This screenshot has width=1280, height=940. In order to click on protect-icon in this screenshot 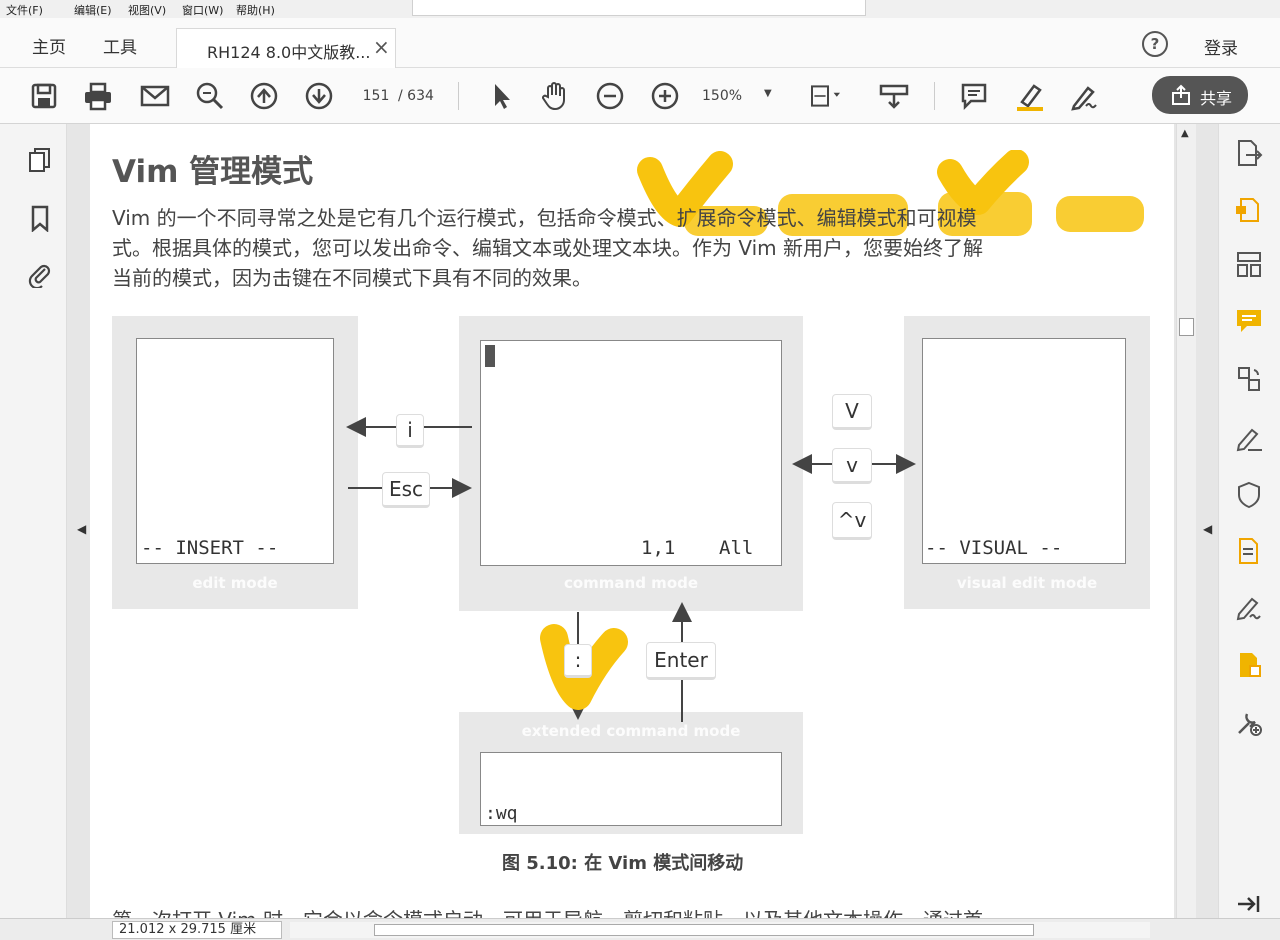, I will do `click(1249, 495)`.